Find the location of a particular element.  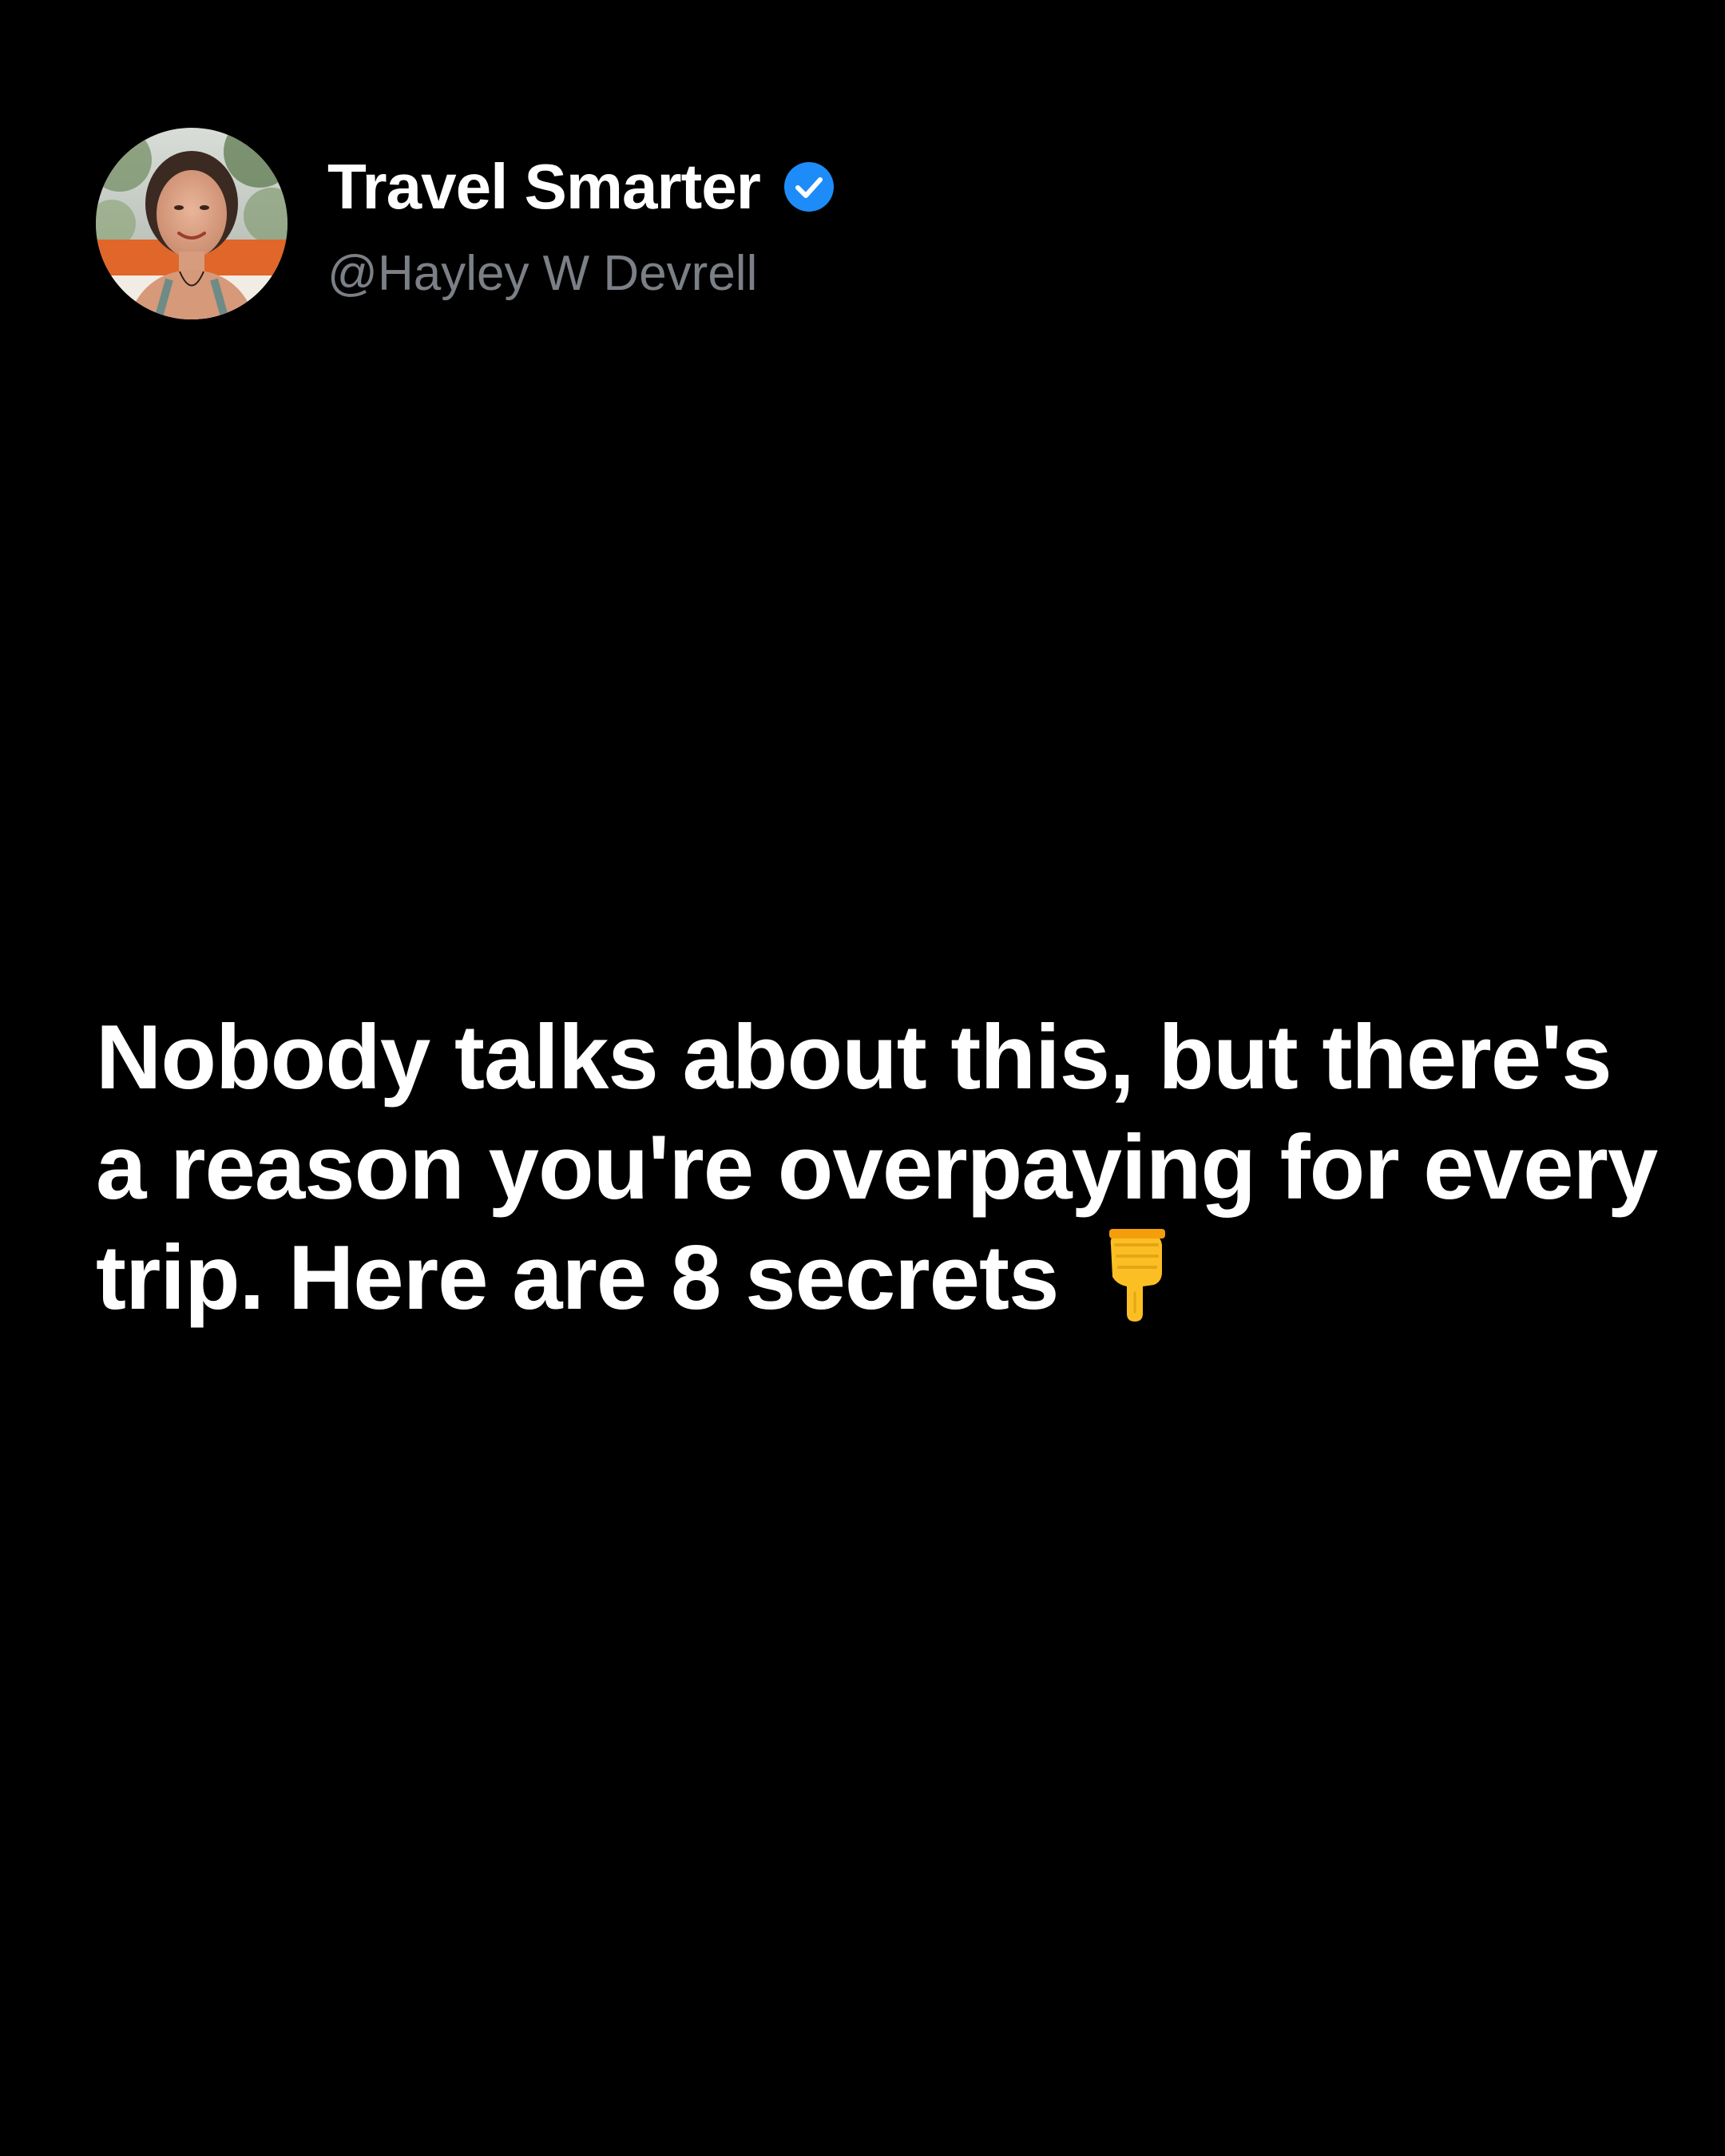

verified-badge-icon is located at coordinates (809, 187).